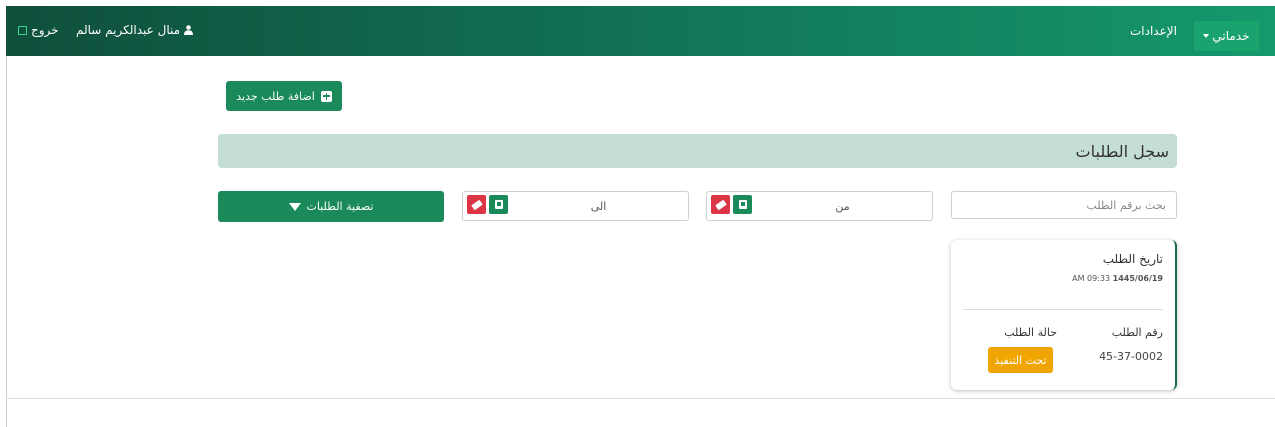  Describe the element at coordinates (1132, 259) in the screenshot. I see `request-date-label: تاريخ الطلب` at that location.